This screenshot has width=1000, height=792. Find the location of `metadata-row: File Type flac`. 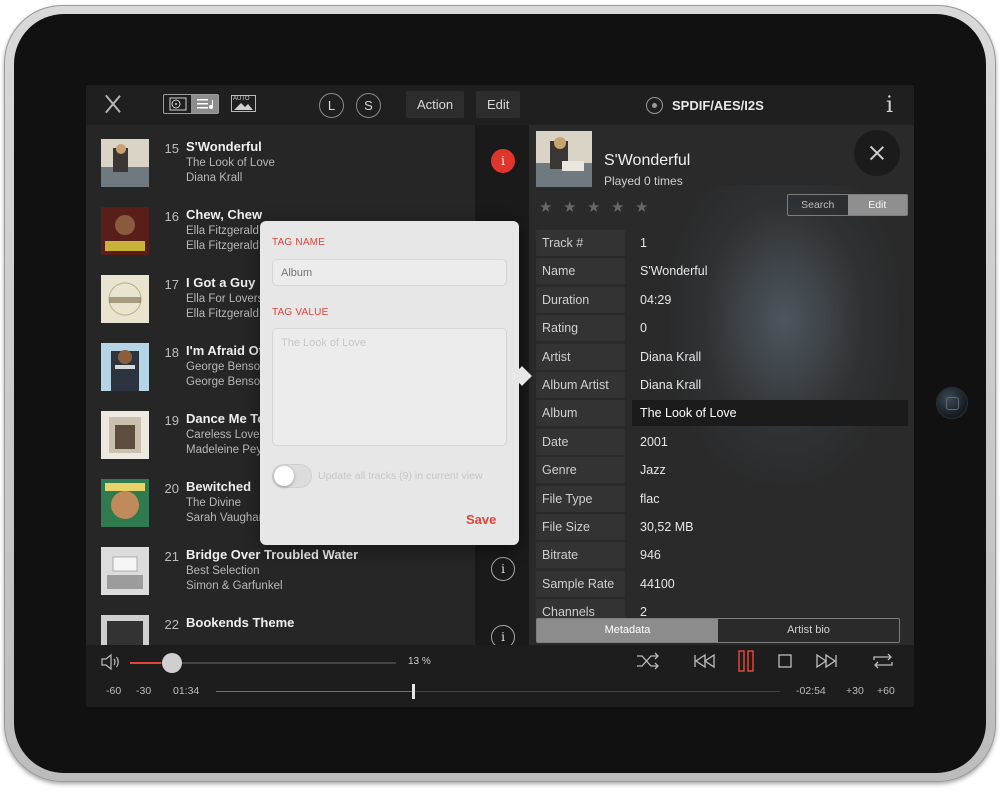

metadata-row: File Type flac is located at coordinates (722, 498).